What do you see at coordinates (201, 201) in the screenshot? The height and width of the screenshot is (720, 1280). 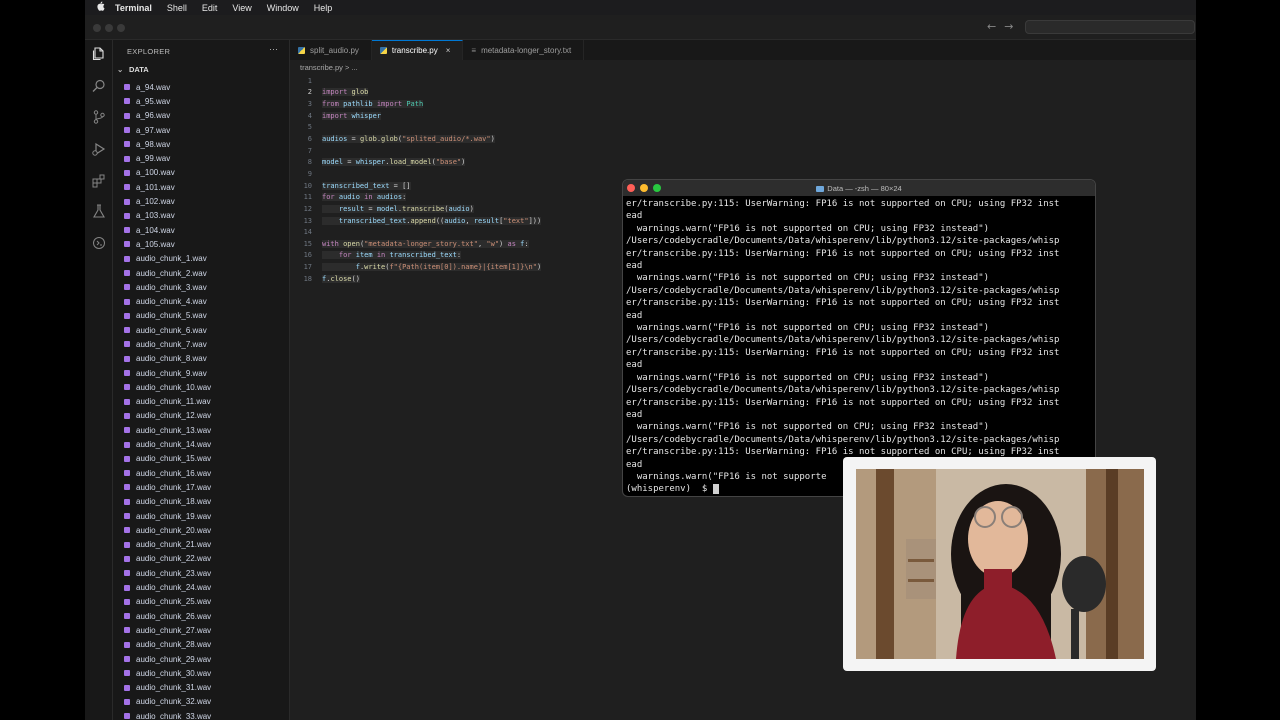 I see `file-item: a_102.wav` at bounding box center [201, 201].